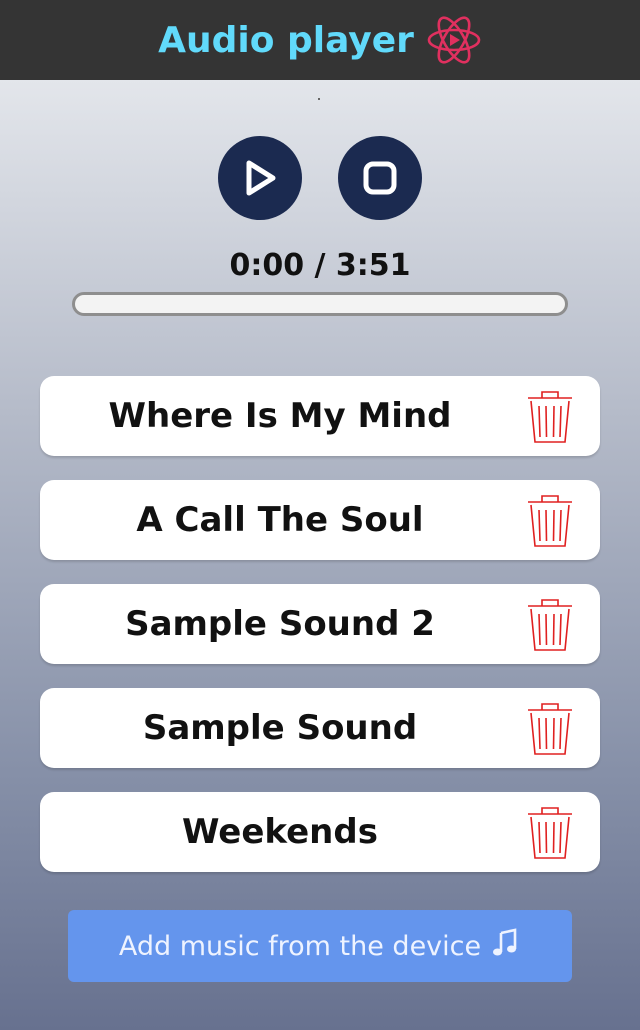 The height and width of the screenshot is (1030, 640). Describe the element at coordinates (454, 40) in the screenshot. I see `react-atom-icon` at that location.